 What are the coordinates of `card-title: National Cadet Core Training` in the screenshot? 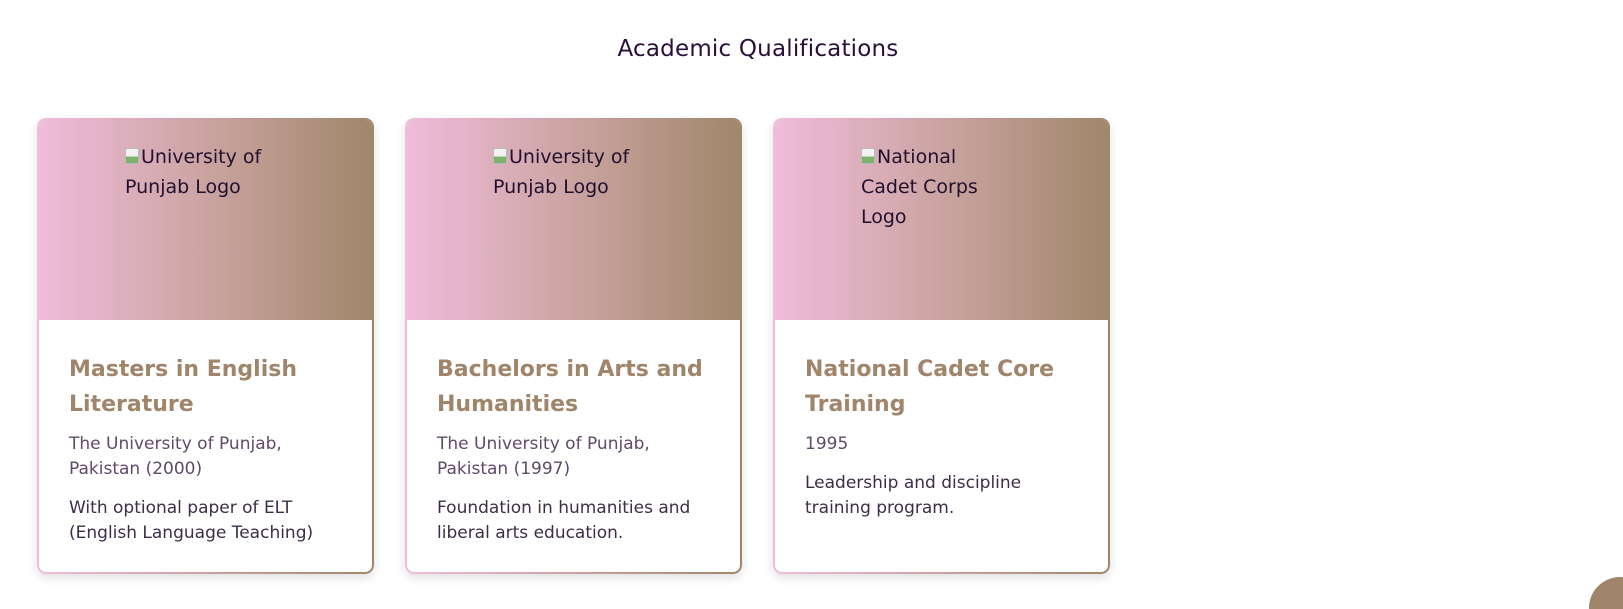 It's located at (930, 387).